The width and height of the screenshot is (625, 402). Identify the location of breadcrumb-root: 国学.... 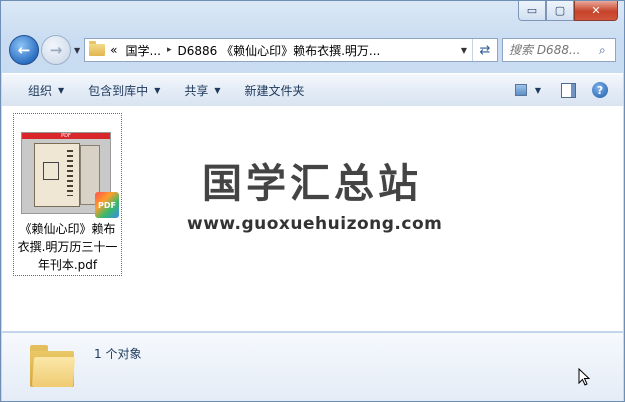
(143, 50).